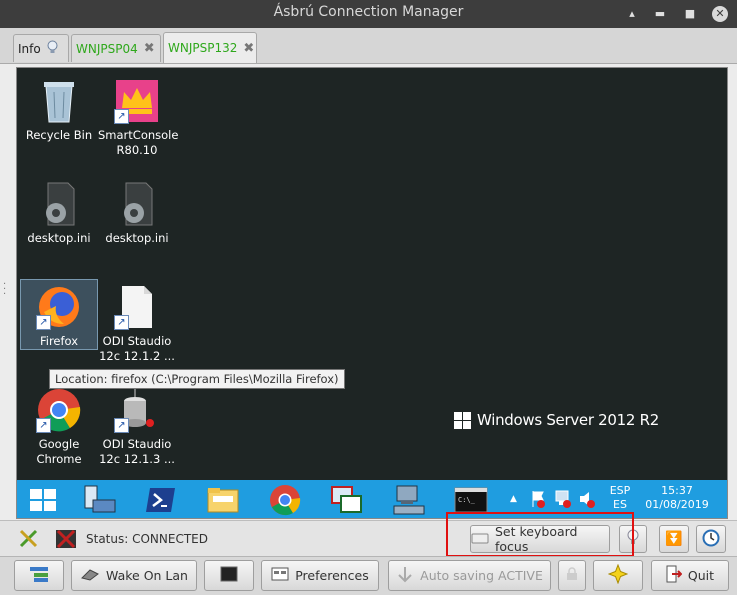 Image resolution: width=737 pixels, height=595 pixels. What do you see at coordinates (540, 534) in the screenshot?
I see `highlight-box` at bounding box center [540, 534].